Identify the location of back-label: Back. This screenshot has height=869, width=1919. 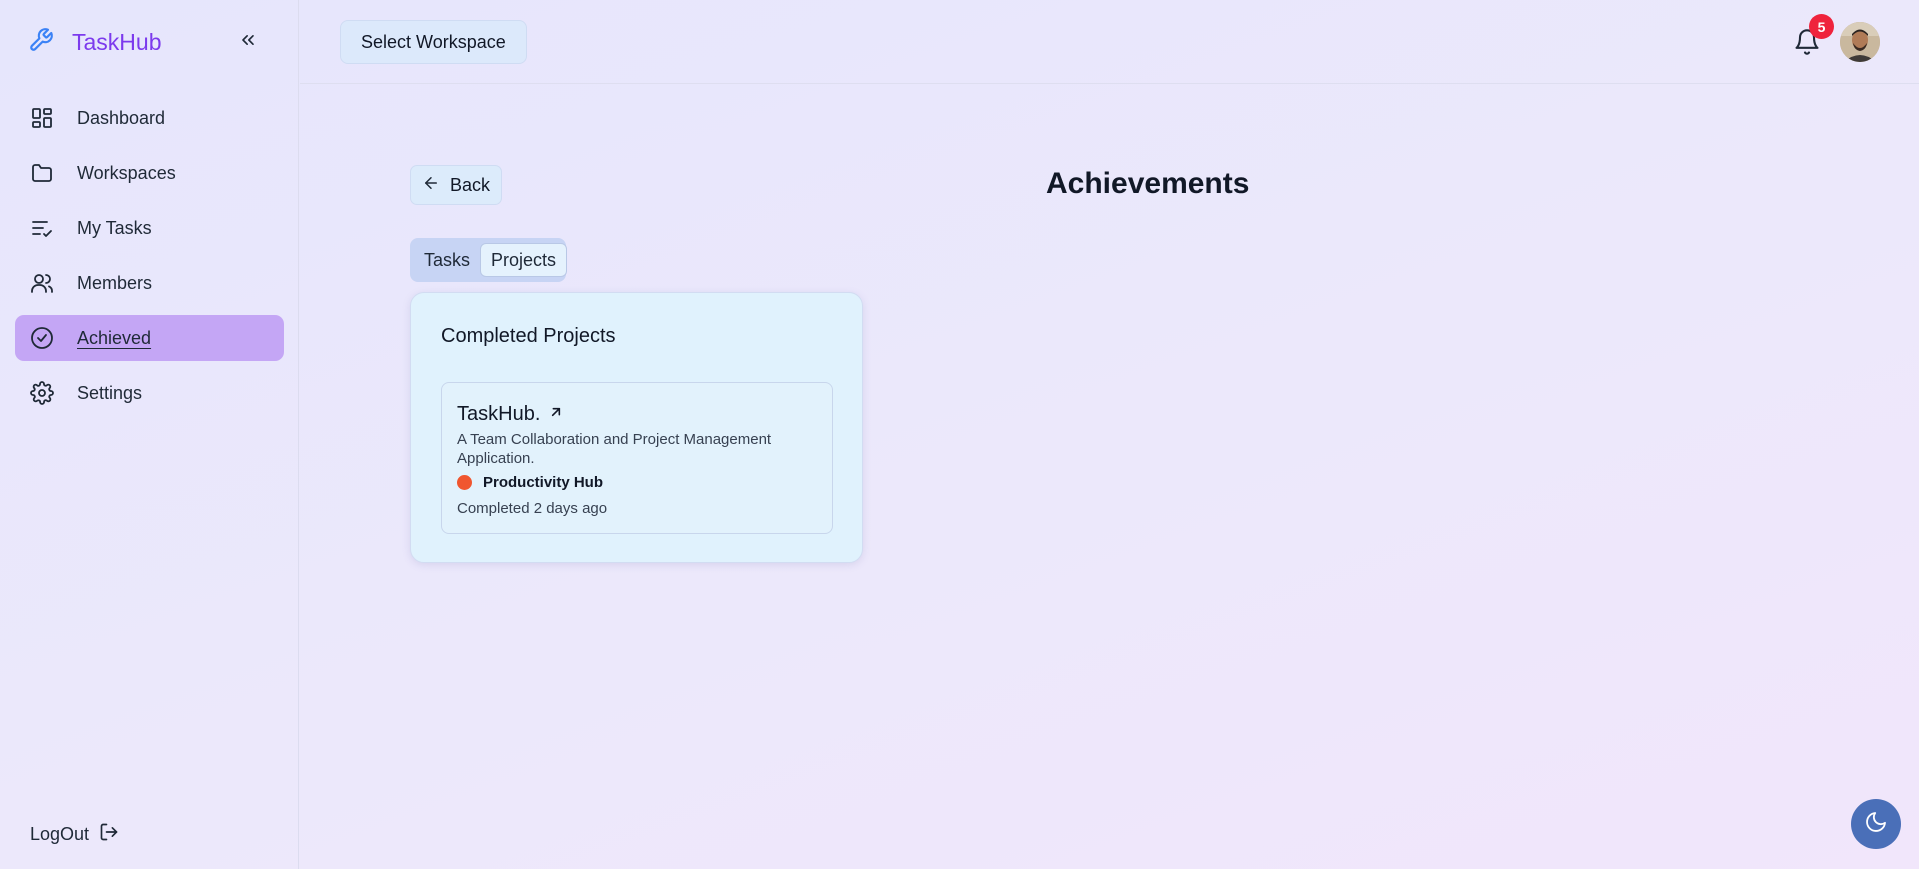
(470, 184).